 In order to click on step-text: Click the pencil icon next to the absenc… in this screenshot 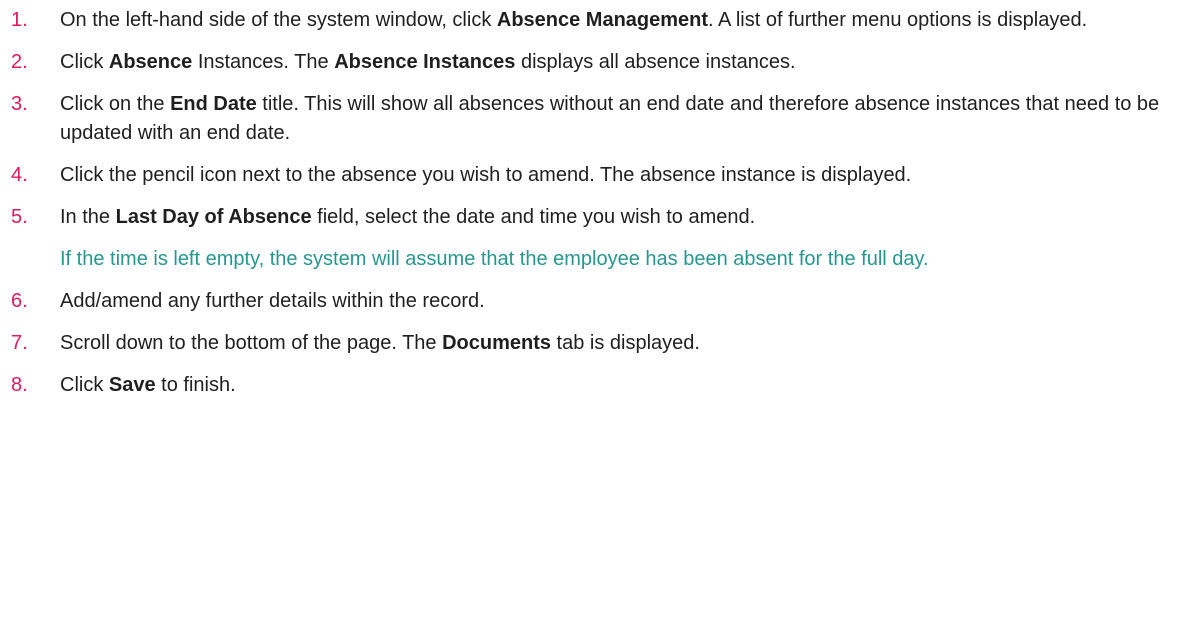, I will do `click(486, 175)`.